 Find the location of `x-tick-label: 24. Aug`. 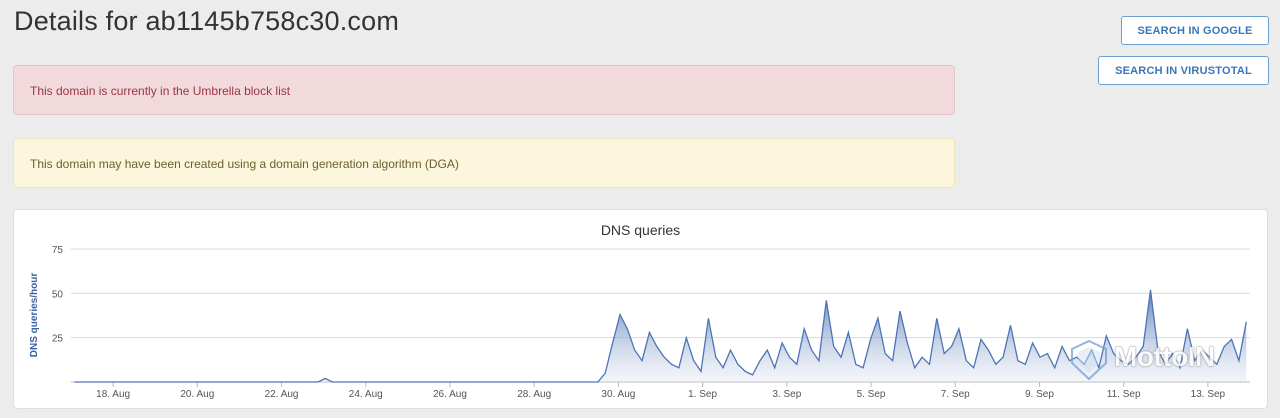

x-tick-label: 24. Aug is located at coordinates (366, 394).